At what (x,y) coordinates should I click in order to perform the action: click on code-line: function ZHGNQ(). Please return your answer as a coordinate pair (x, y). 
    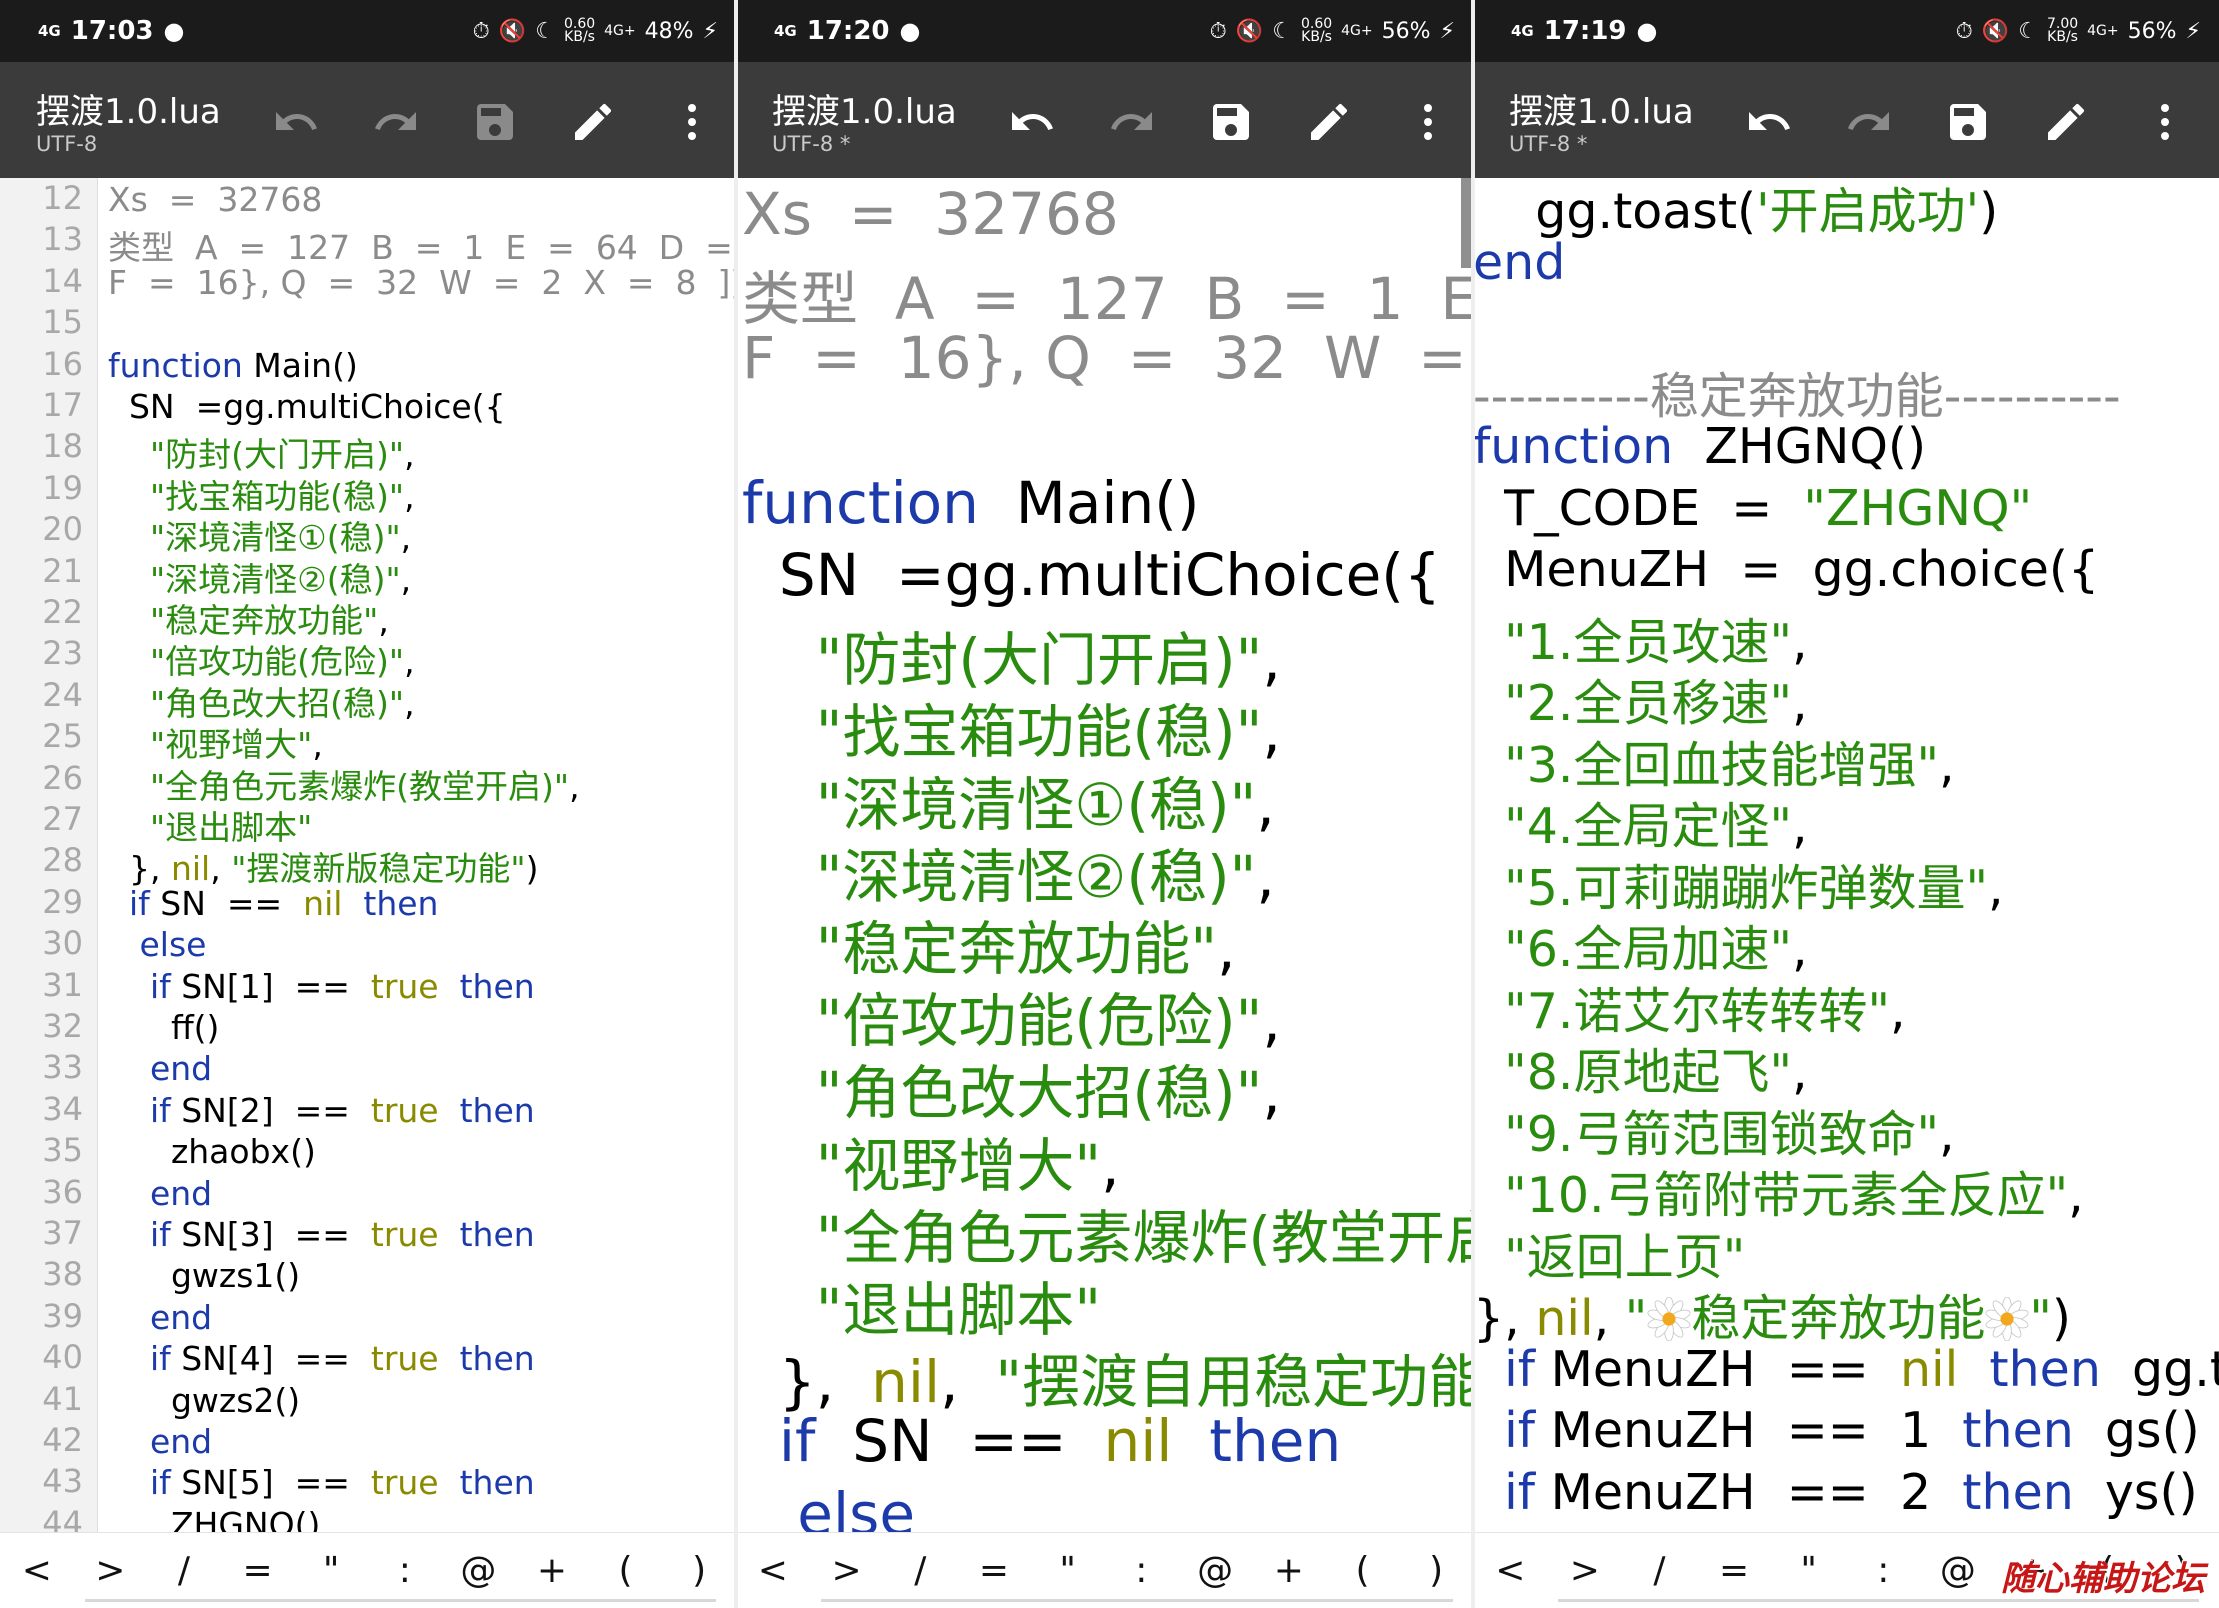
    Looking at the image, I should click on (1699, 446).